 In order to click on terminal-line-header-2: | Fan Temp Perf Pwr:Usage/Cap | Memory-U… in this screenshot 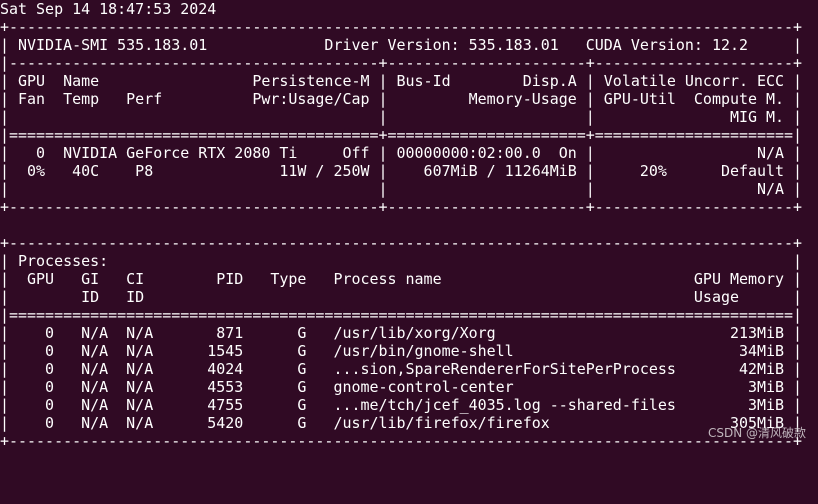, I will do `click(401, 99)`.